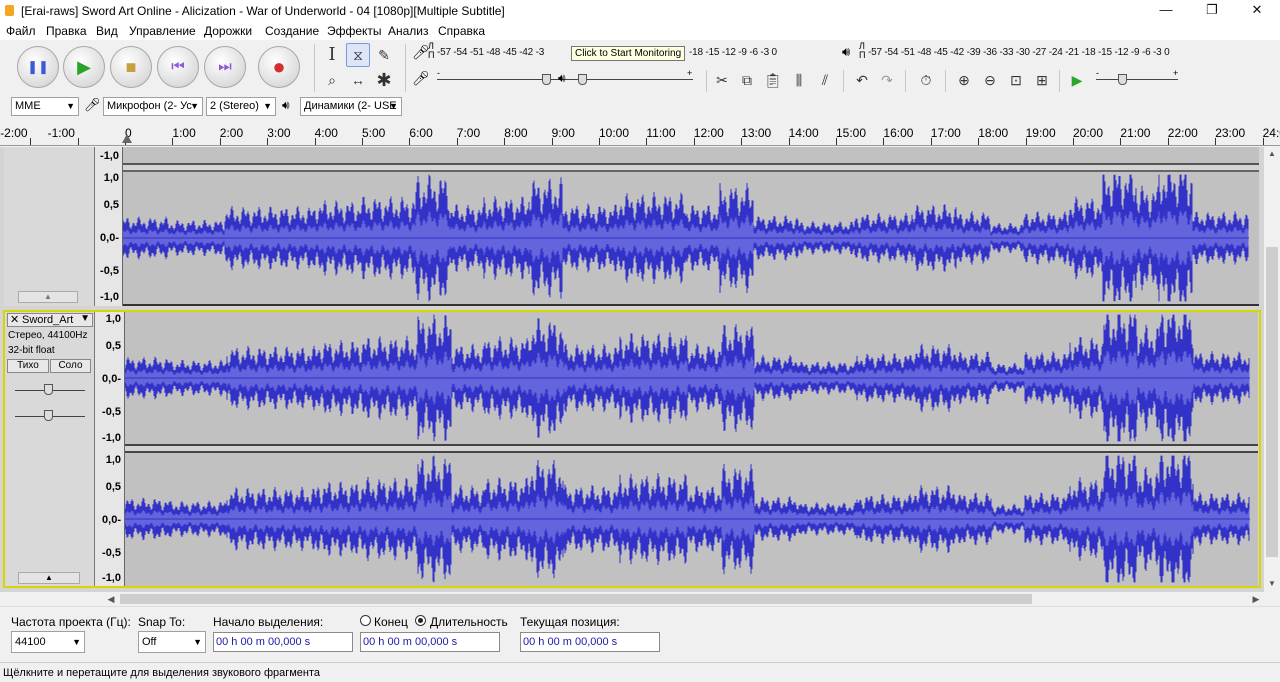 The height and width of the screenshot is (682, 1280). What do you see at coordinates (733, 52) in the screenshot?
I see `record-meter-scale-tail: -18 -15 -12 -9 -6 -3 0` at bounding box center [733, 52].